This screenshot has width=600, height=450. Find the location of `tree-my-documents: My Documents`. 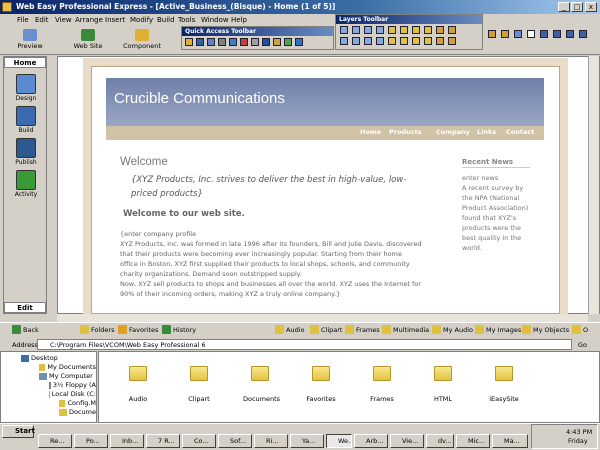

tree-my-documents: My Documents is located at coordinates (67, 367).